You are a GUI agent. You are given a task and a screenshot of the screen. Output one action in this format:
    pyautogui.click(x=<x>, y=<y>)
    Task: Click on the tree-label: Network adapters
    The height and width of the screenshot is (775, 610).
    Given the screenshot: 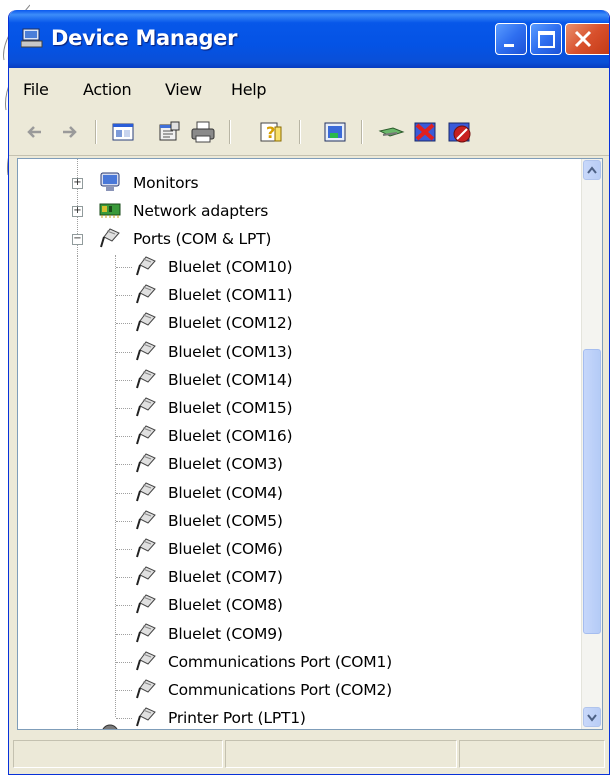 What is the action you would take?
    pyautogui.click(x=201, y=211)
    